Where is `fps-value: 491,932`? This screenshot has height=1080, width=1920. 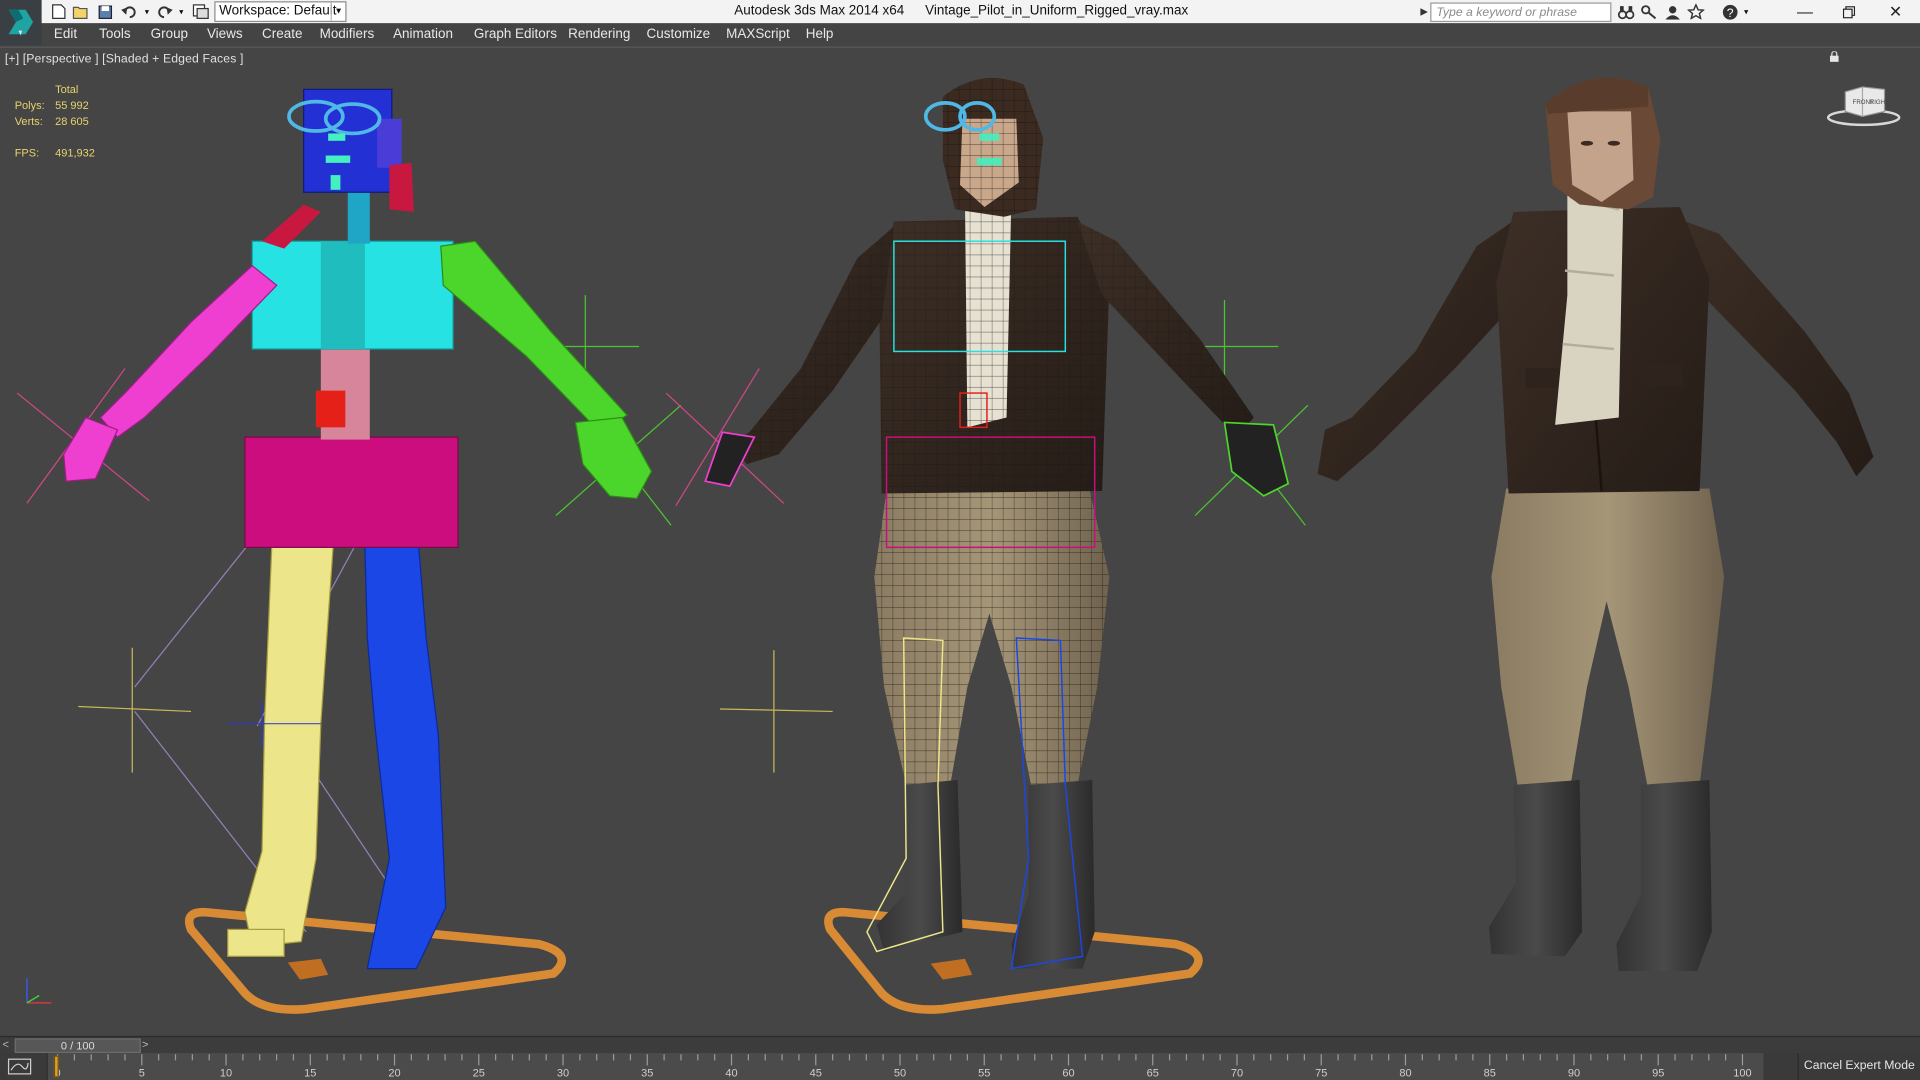
fps-value: 491,932 is located at coordinates (75, 153).